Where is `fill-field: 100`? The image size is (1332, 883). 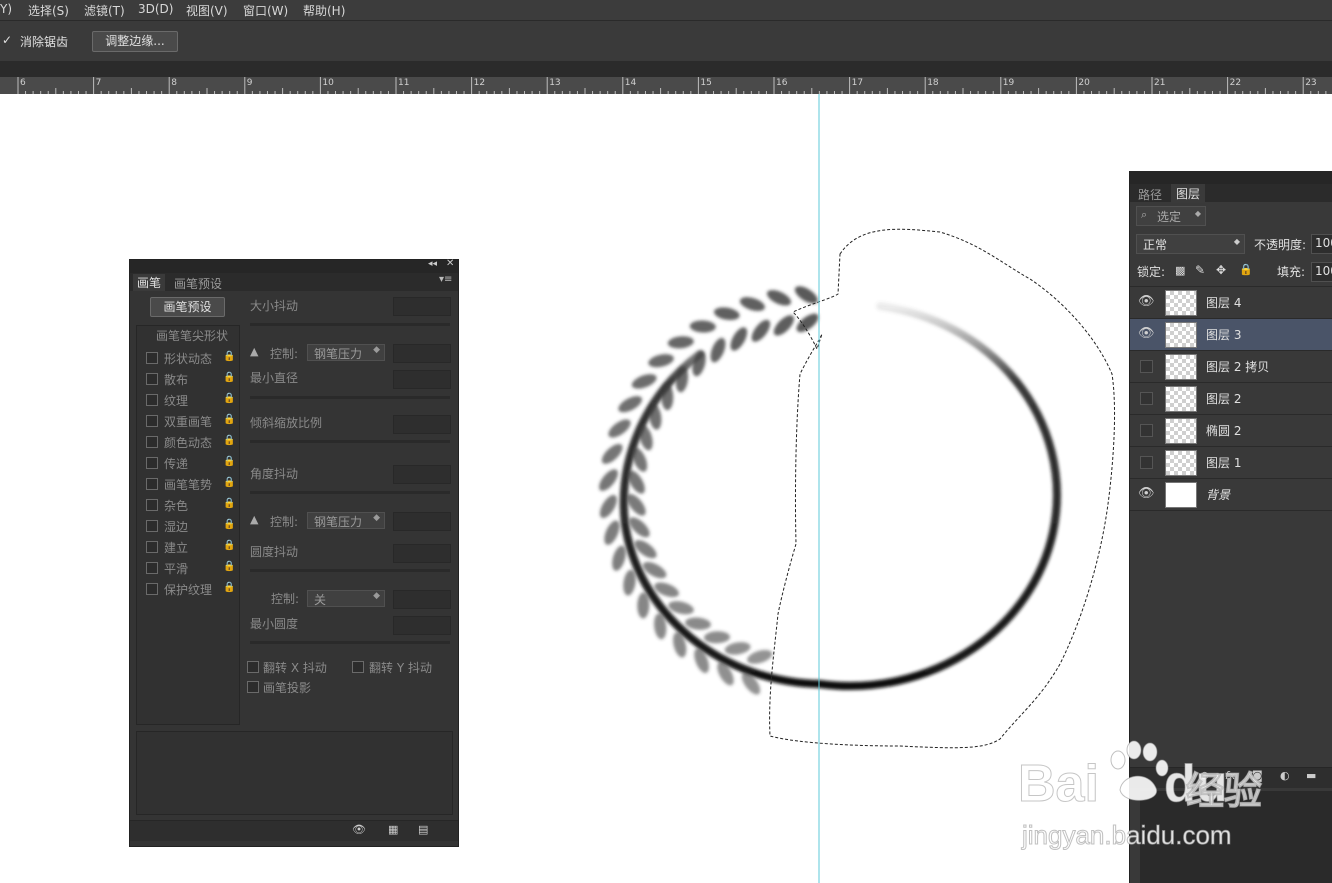
fill-field: 100 is located at coordinates (1321, 272).